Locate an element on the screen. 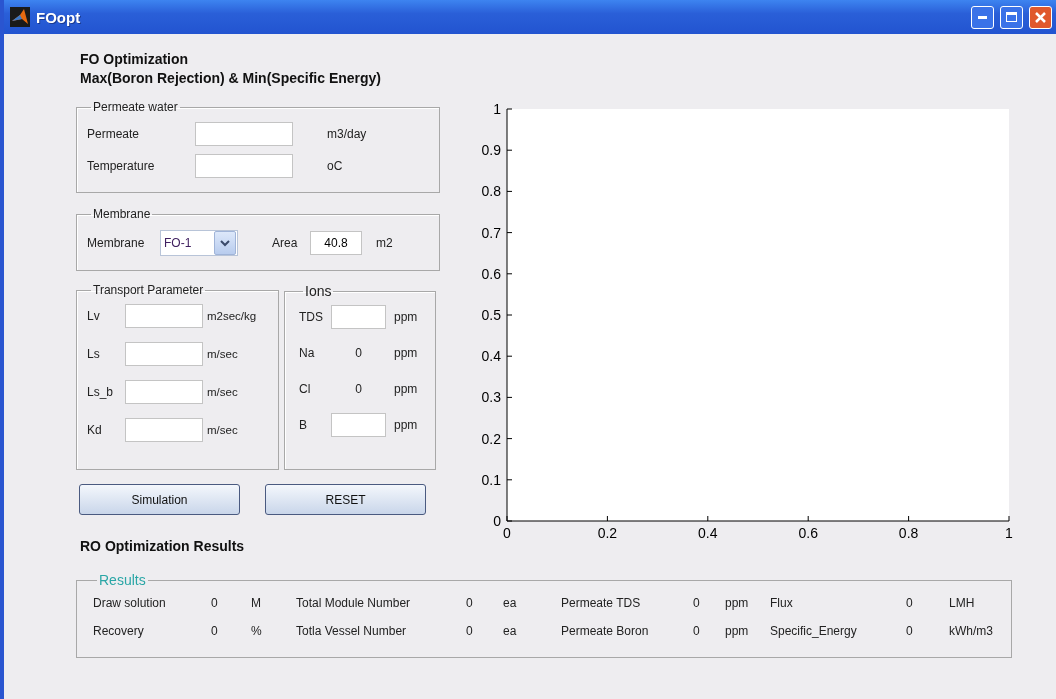  field-label: Lv is located at coordinates (94, 316).